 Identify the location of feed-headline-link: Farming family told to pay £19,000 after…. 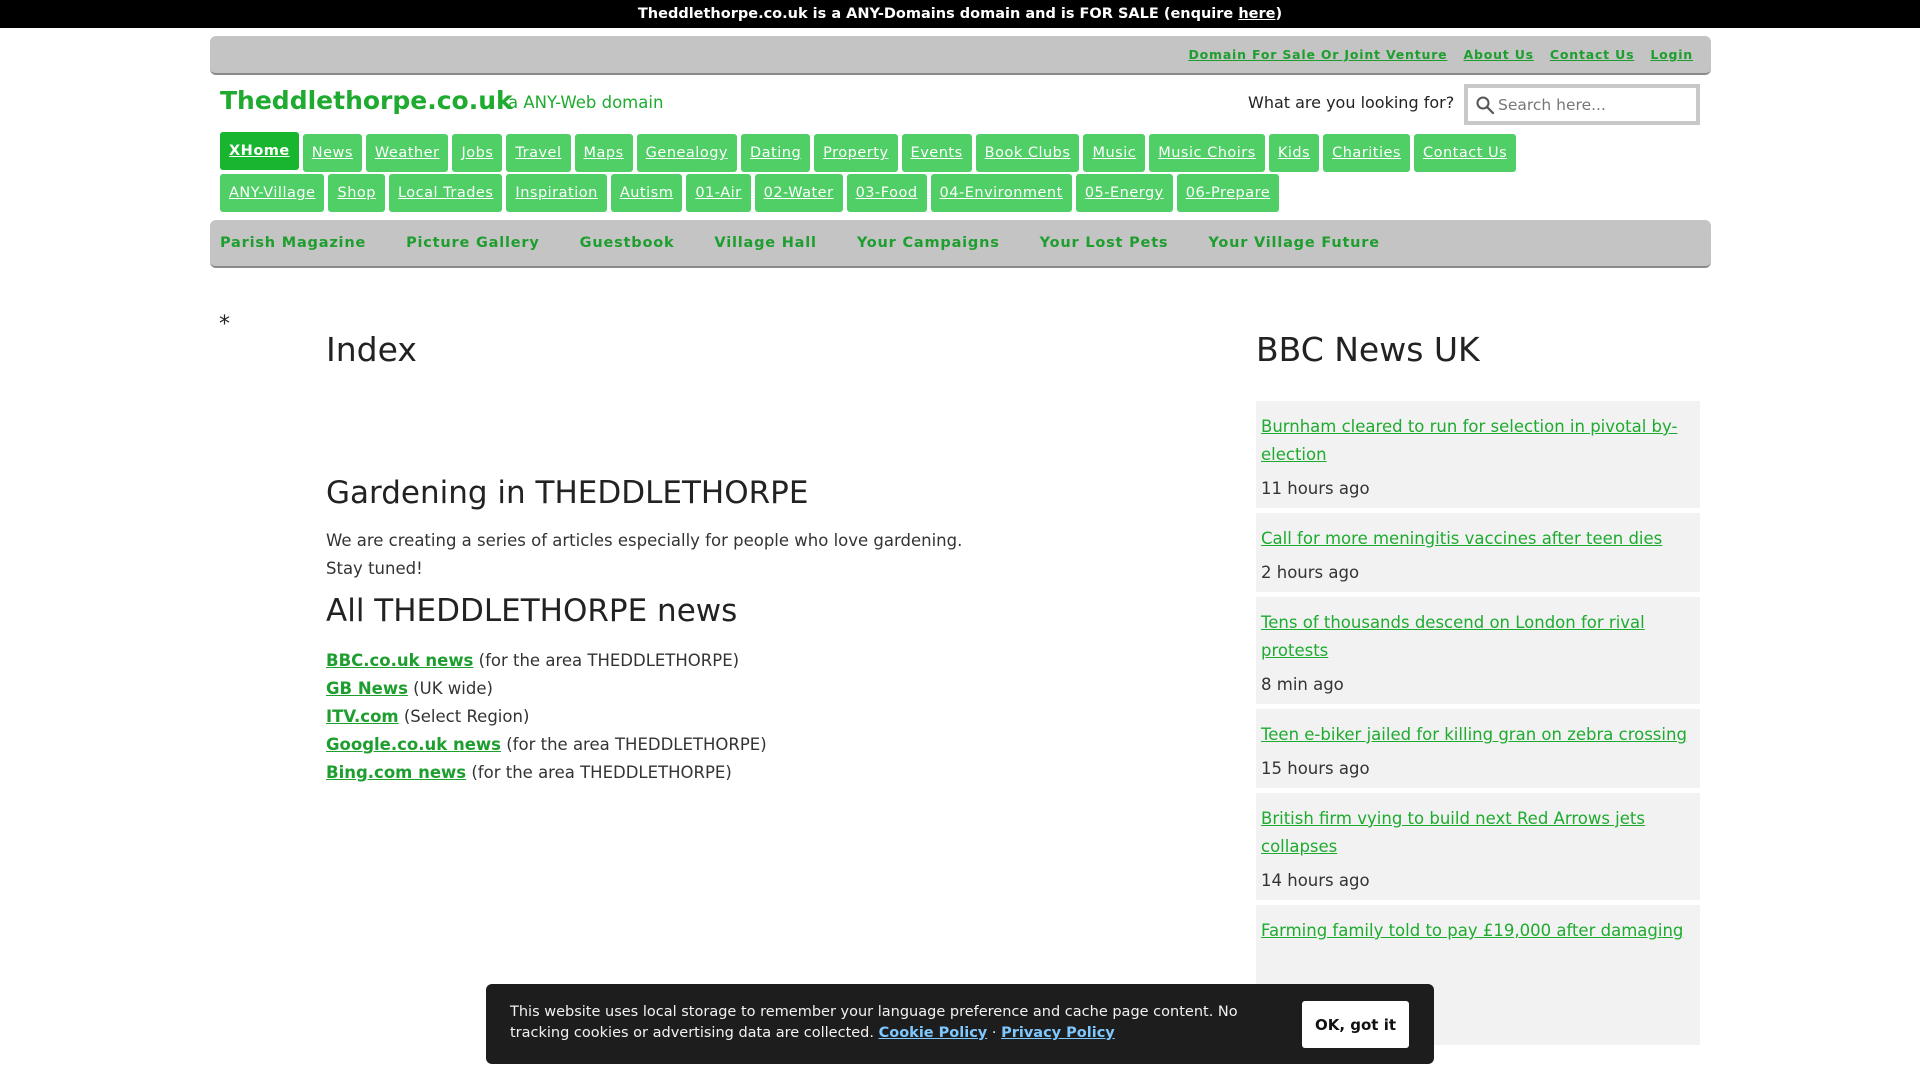
(1478, 931).